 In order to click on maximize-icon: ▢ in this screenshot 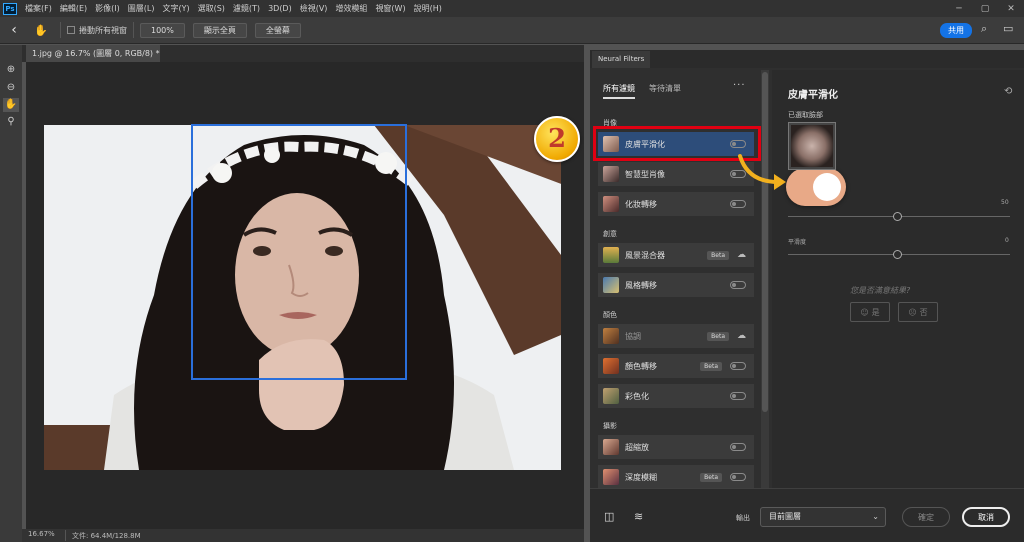, I will do `click(985, 9)`.